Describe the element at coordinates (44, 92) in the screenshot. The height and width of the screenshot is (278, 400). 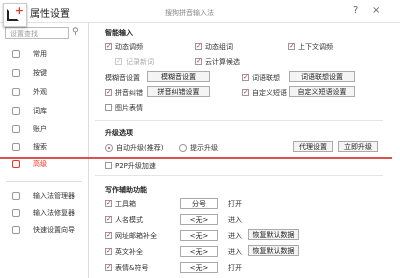
I see `sidebar-item-appearance: 外观` at that location.